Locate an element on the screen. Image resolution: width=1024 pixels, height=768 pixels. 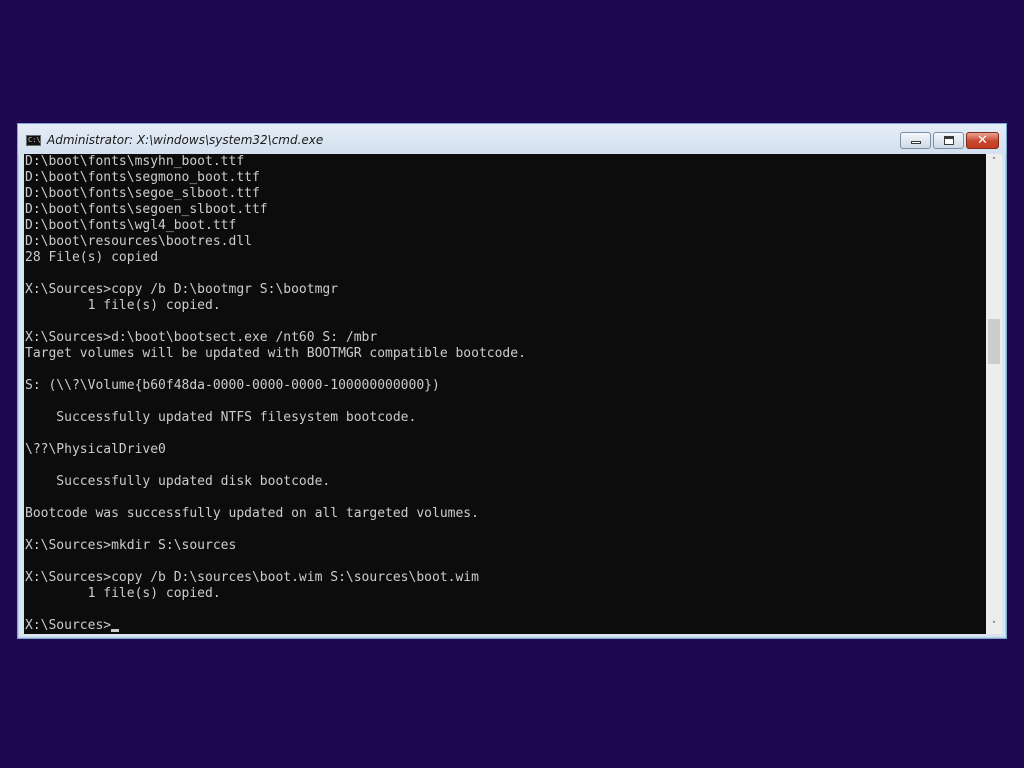
console-prompt-line: X:\Sources> is located at coordinates (275, 626).